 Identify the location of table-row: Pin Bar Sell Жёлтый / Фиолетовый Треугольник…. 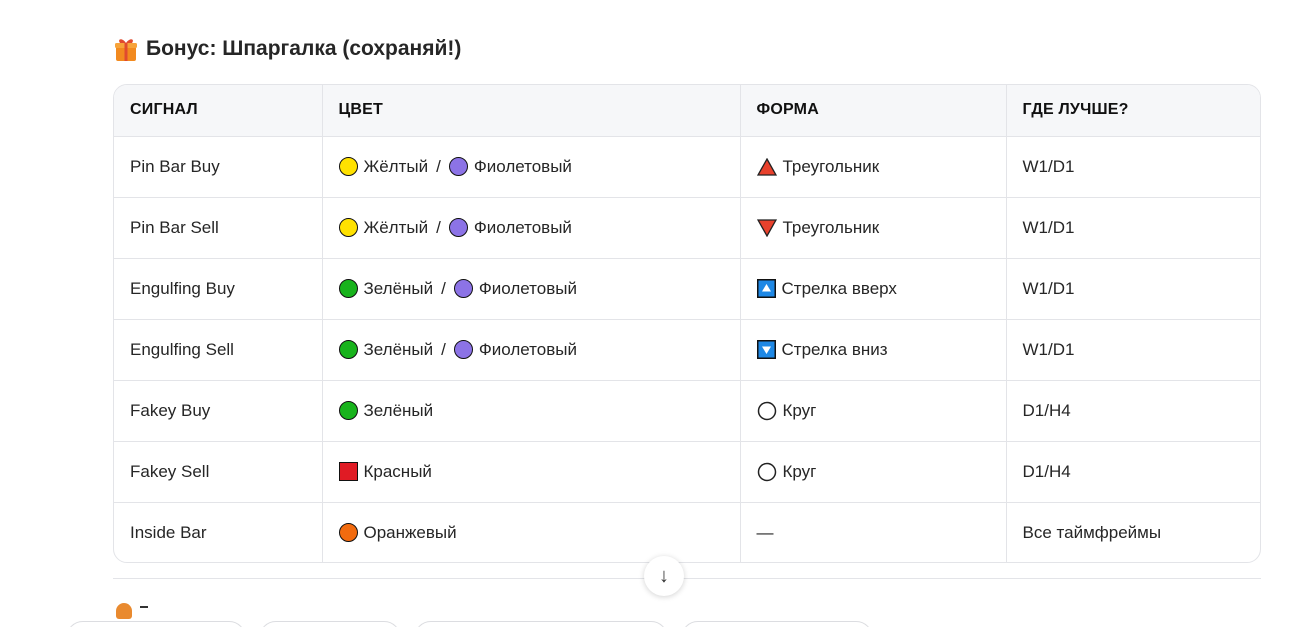
(687, 228).